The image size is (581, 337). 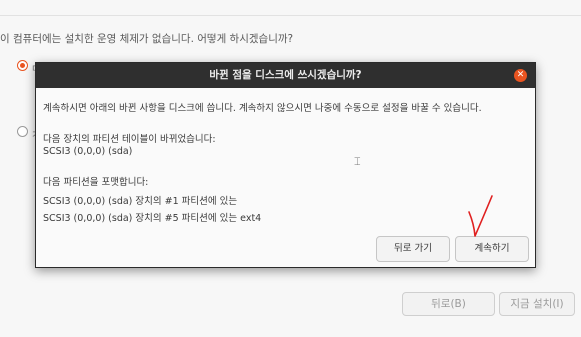 What do you see at coordinates (448, 304) in the screenshot?
I see `back-button: 뒤로(B)` at bounding box center [448, 304].